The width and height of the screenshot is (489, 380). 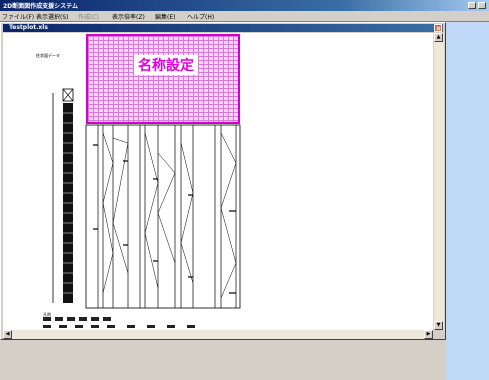 I want to click on arrow-up-icon: ▲, so click(x=438, y=37).